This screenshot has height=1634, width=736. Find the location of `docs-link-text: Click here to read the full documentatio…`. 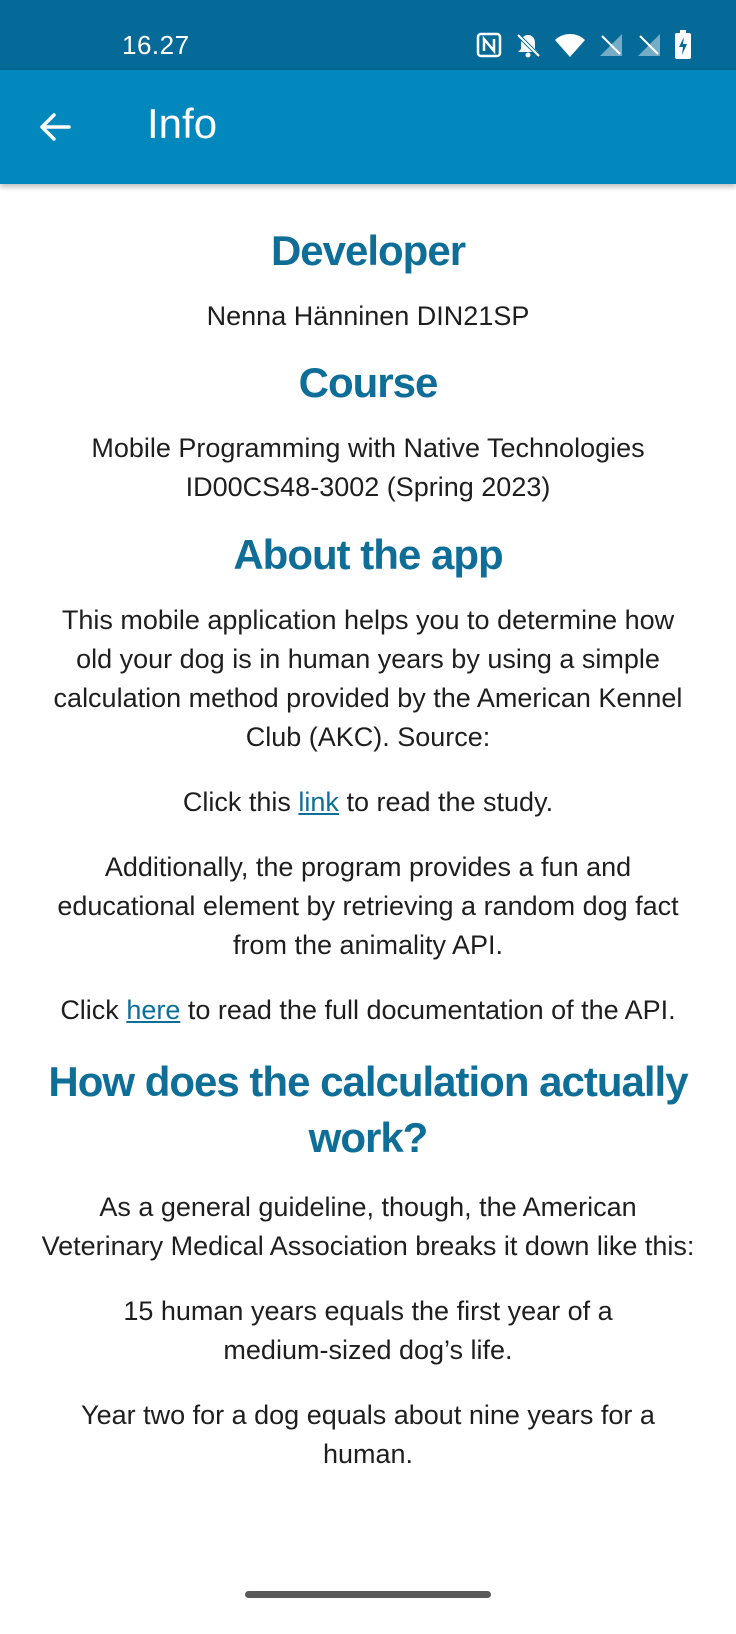

docs-link-text: Click here to read the full documentatio… is located at coordinates (368, 1010).